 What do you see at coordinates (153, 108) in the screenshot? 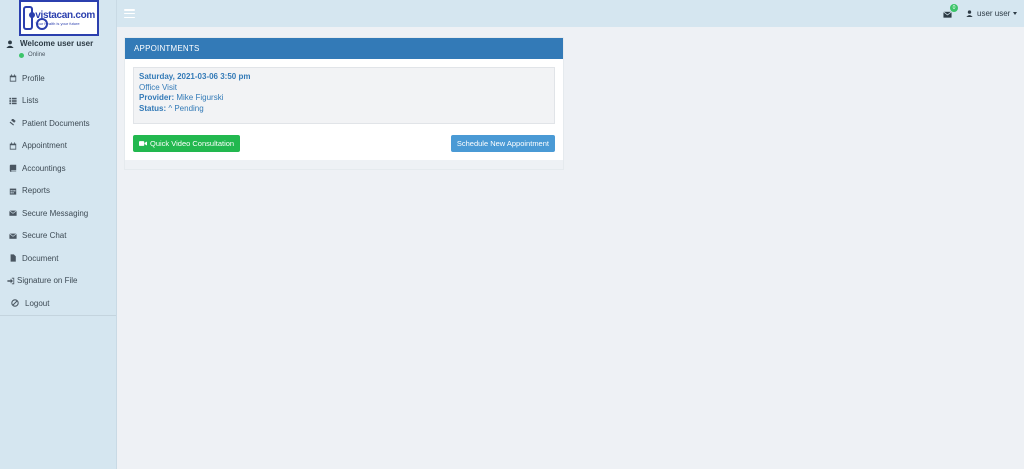
I see `status-label: Status:` at bounding box center [153, 108].